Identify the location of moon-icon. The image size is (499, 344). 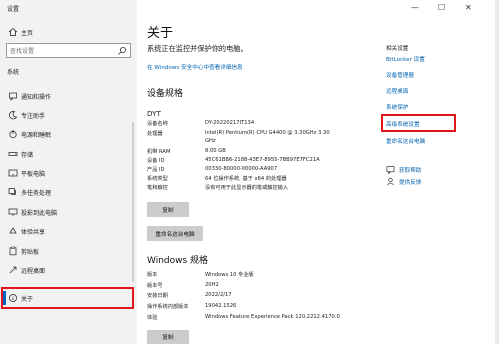
(13, 115).